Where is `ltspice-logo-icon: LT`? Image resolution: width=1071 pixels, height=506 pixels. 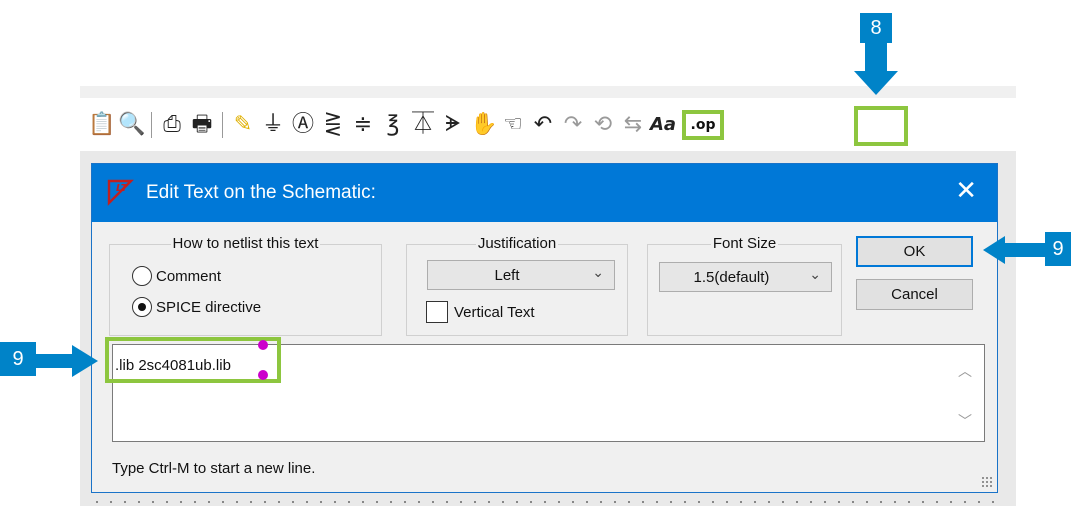 ltspice-logo-icon: LT is located at coordinates (120, 192).